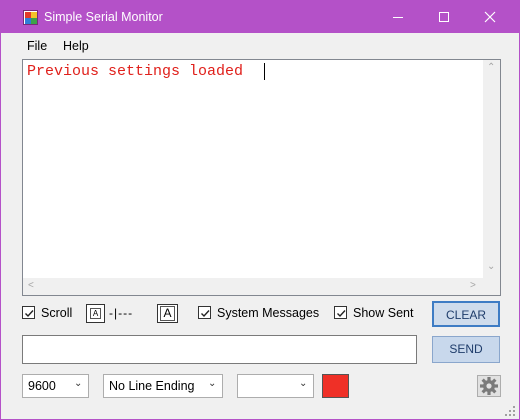 This screenshot has width=520, height=420. I want to click on baud-rate-value: 9600, so click(42, 386).